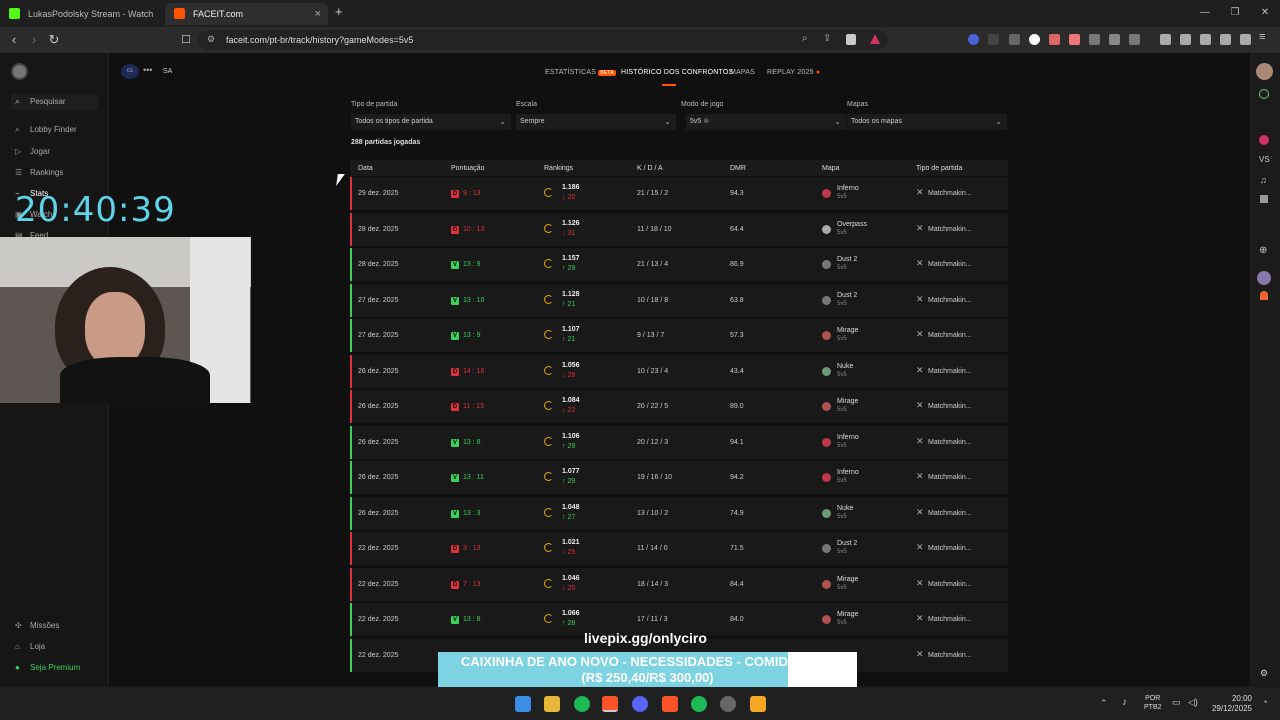 Image resolution: width=1280 pixels, height=720 pixels. Describe the element at coordinates (851, 39) in the screenshot. I see `brave-shield-icon` at that location.